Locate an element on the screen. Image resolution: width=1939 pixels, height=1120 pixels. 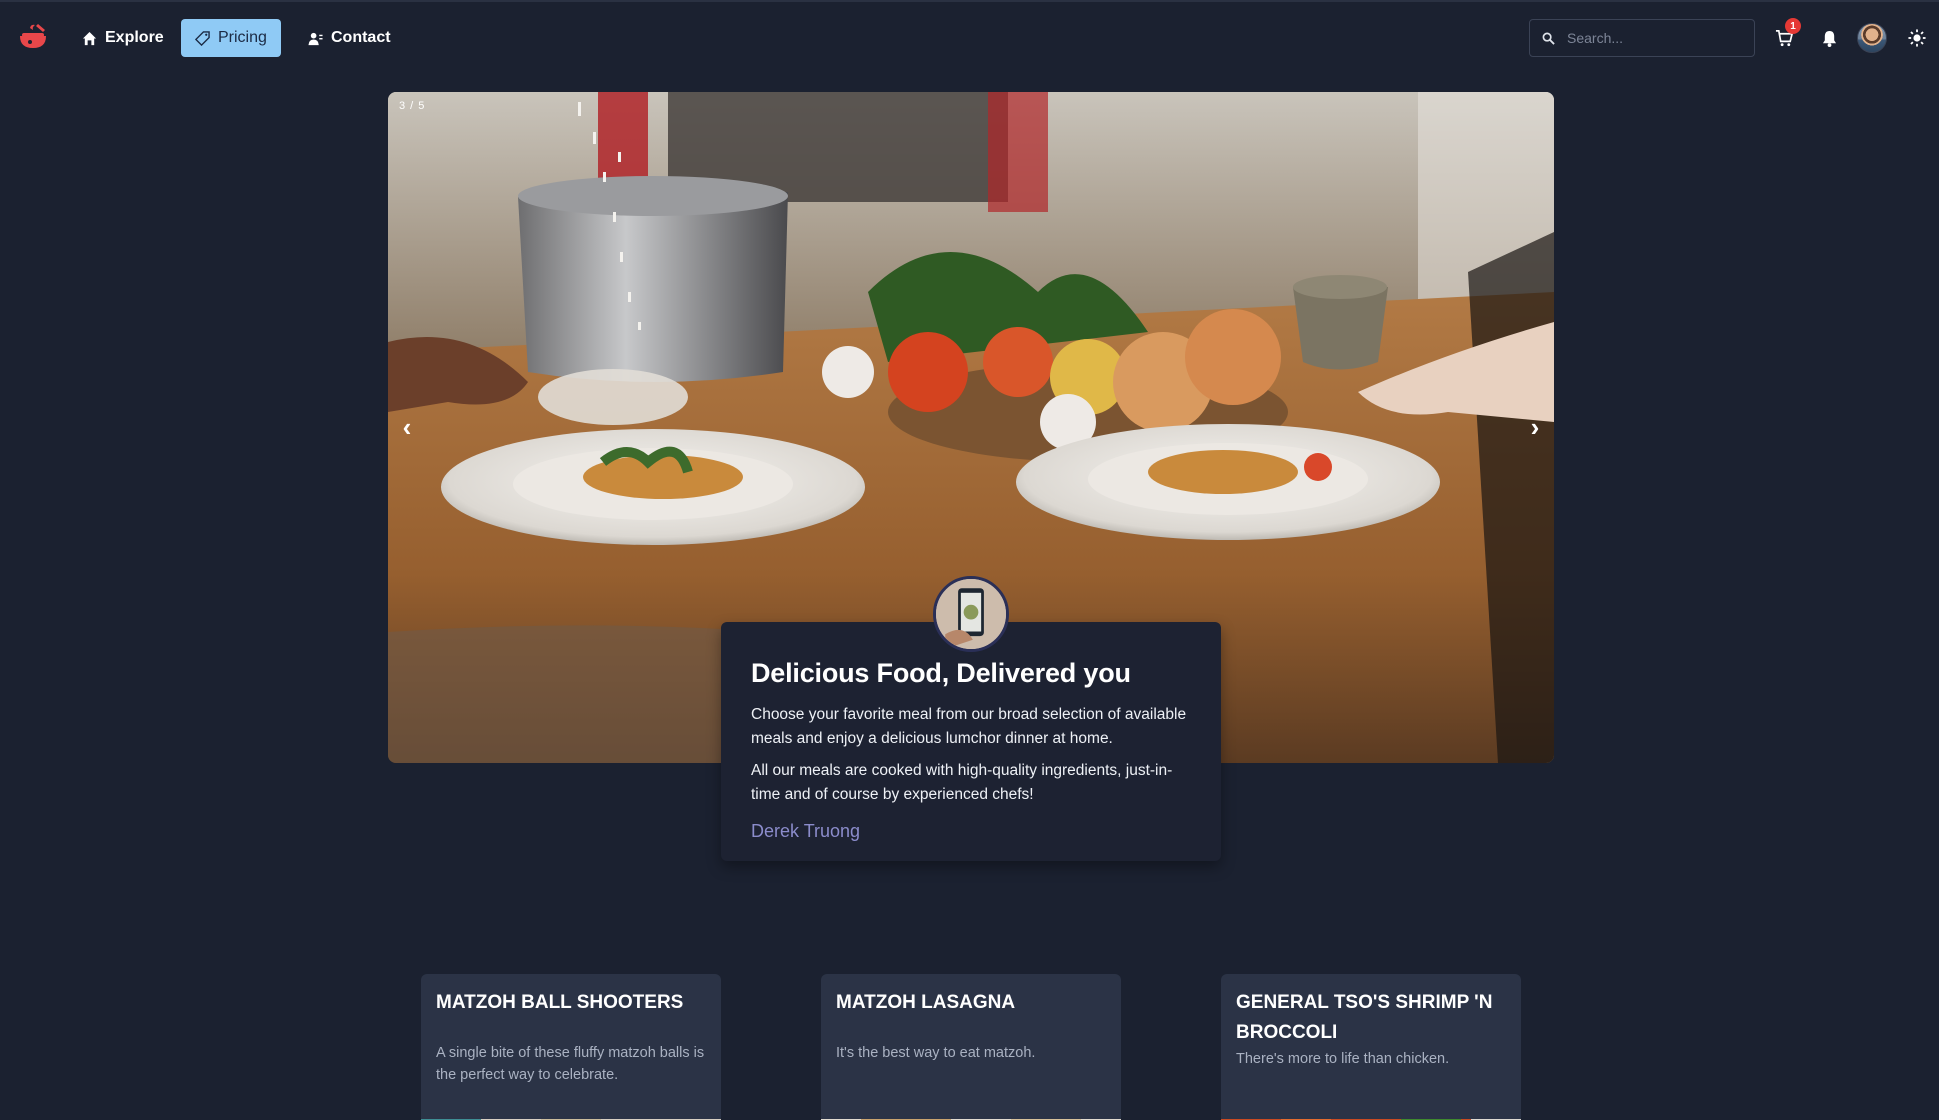
home-icon is located at coordinates (89, 38).